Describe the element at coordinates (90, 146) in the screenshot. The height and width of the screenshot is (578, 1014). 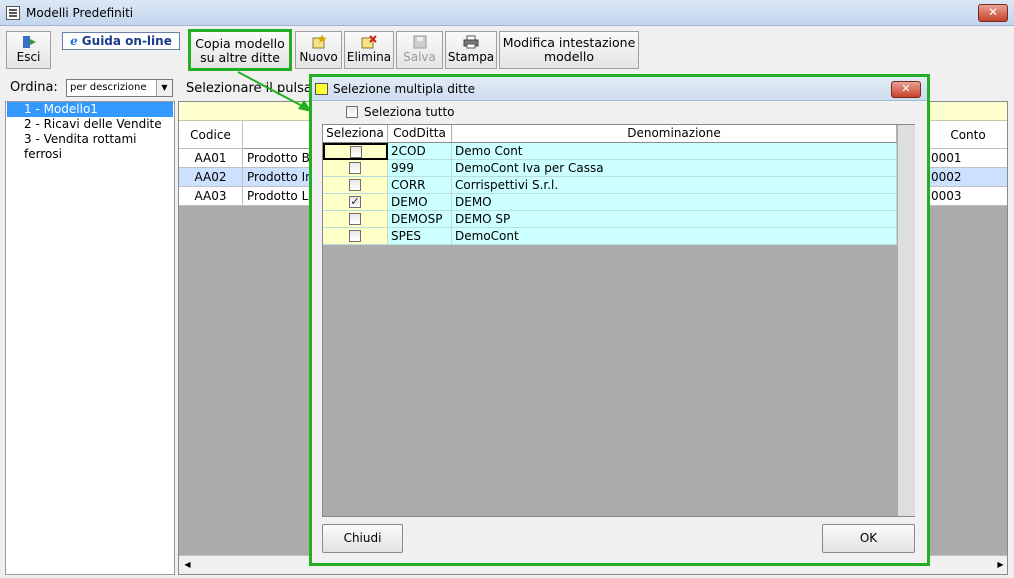
I see `list-item: 3 - Vendita rottami ferrosi` at that location.